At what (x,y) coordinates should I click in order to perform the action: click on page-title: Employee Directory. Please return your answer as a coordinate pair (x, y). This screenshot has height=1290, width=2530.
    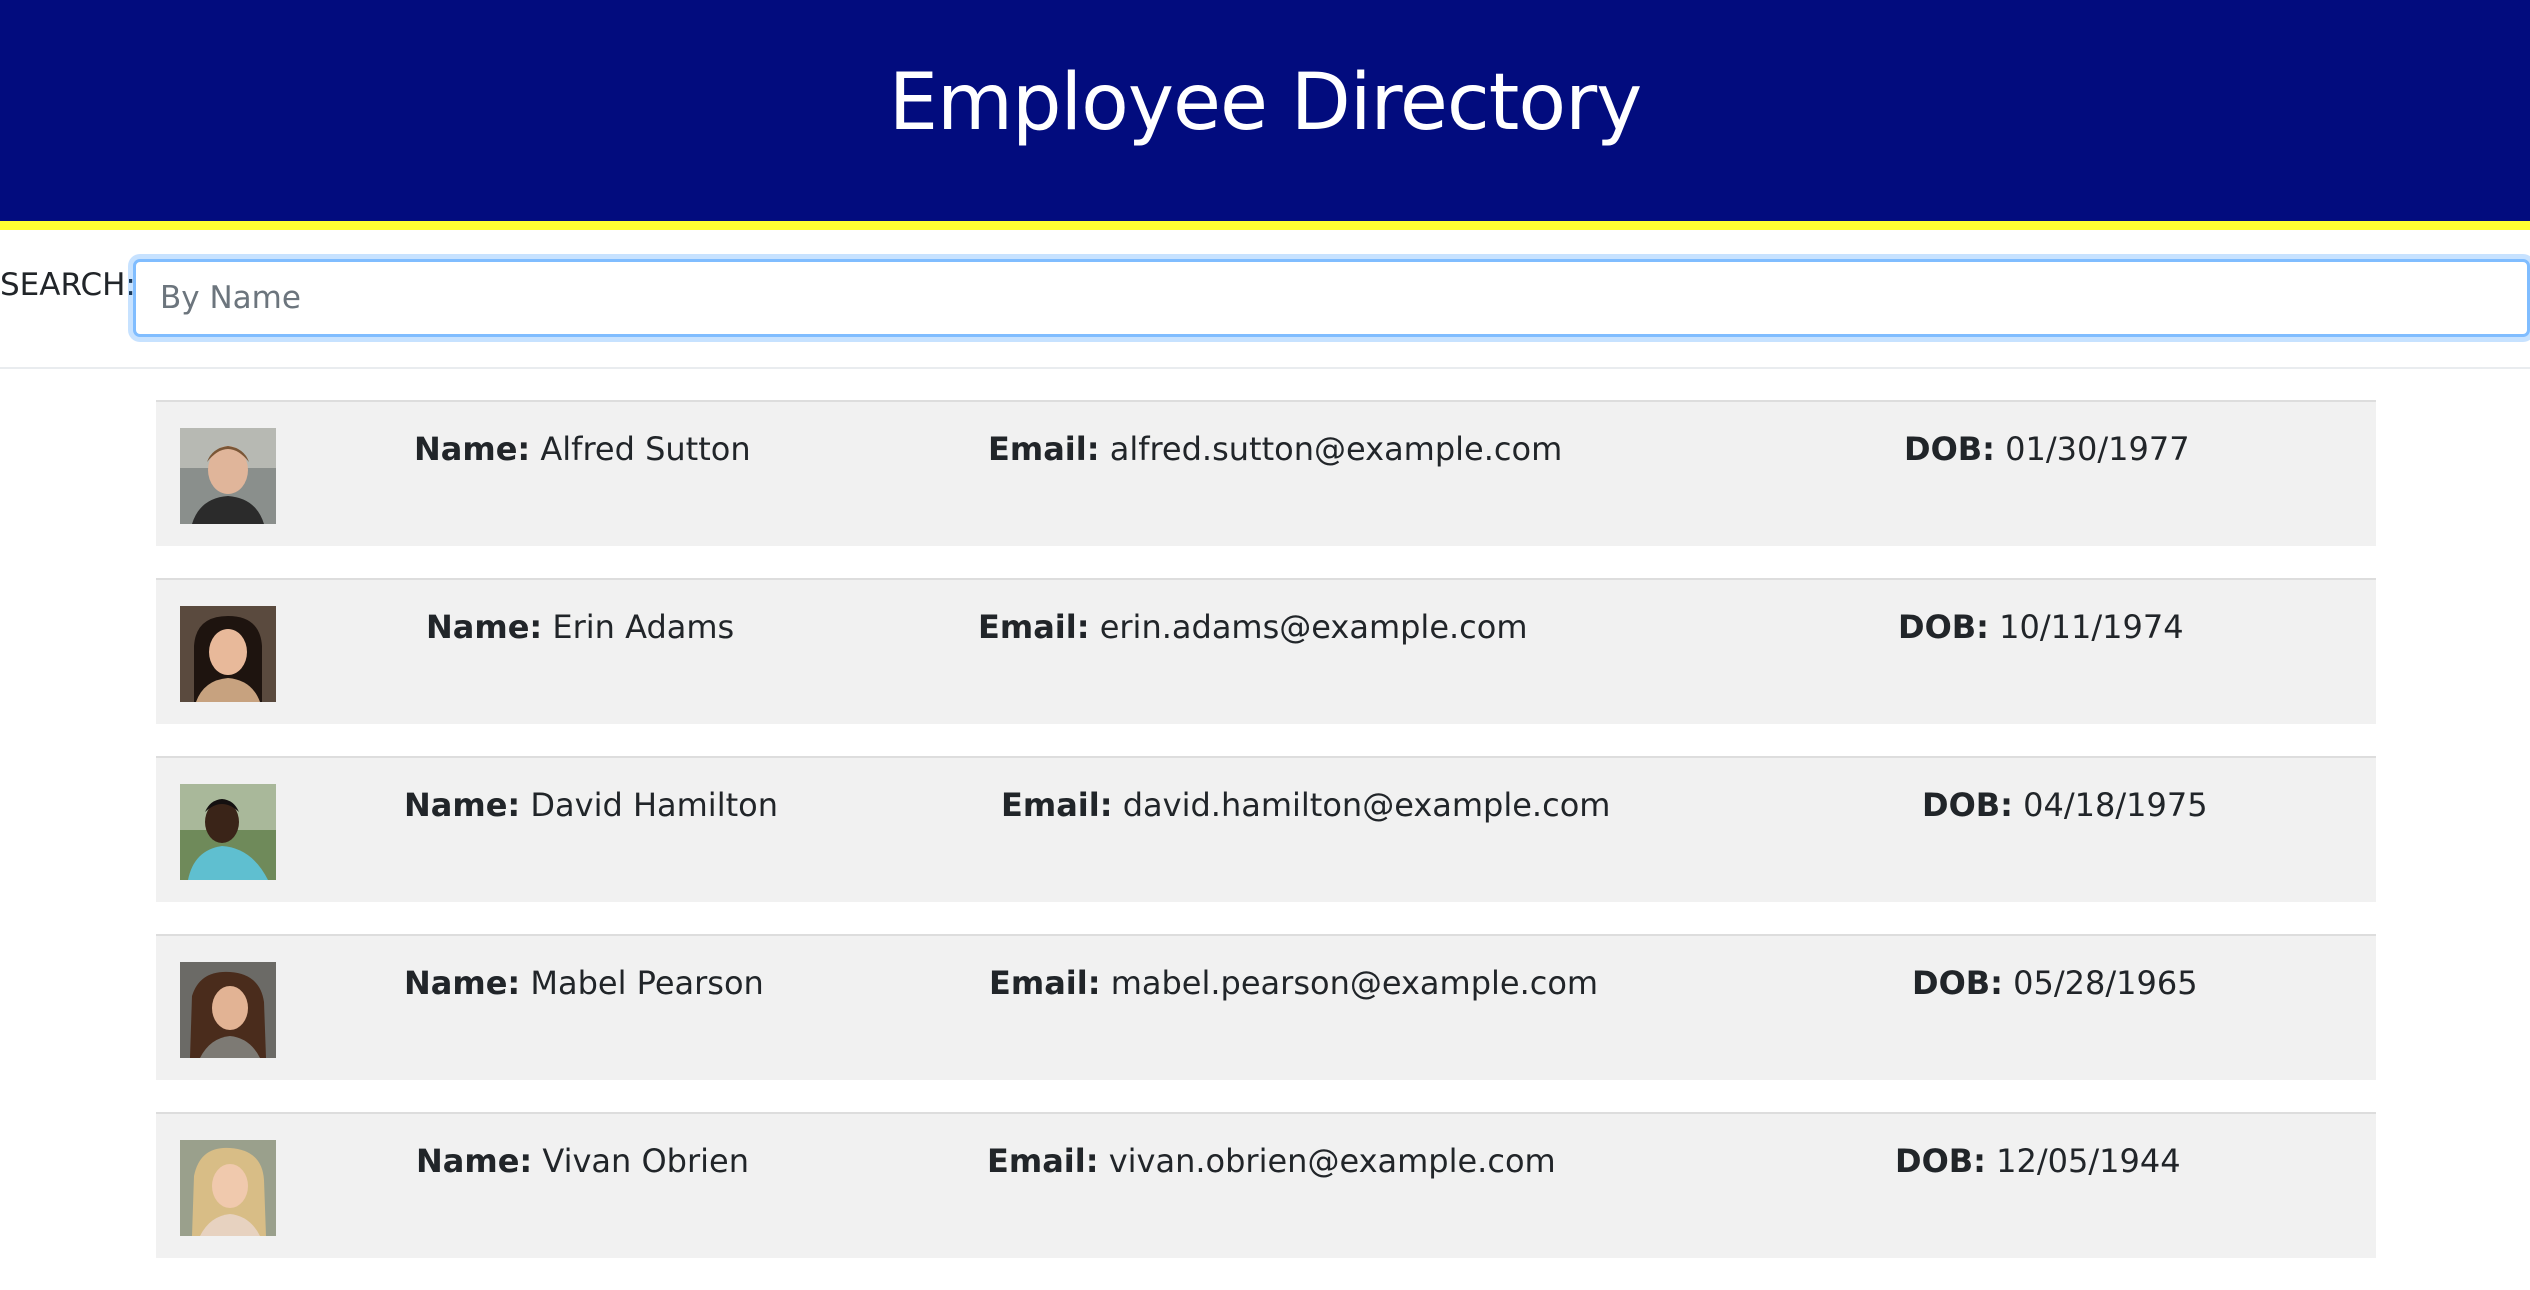
    Looking at the image, I should click on (1265, 102).